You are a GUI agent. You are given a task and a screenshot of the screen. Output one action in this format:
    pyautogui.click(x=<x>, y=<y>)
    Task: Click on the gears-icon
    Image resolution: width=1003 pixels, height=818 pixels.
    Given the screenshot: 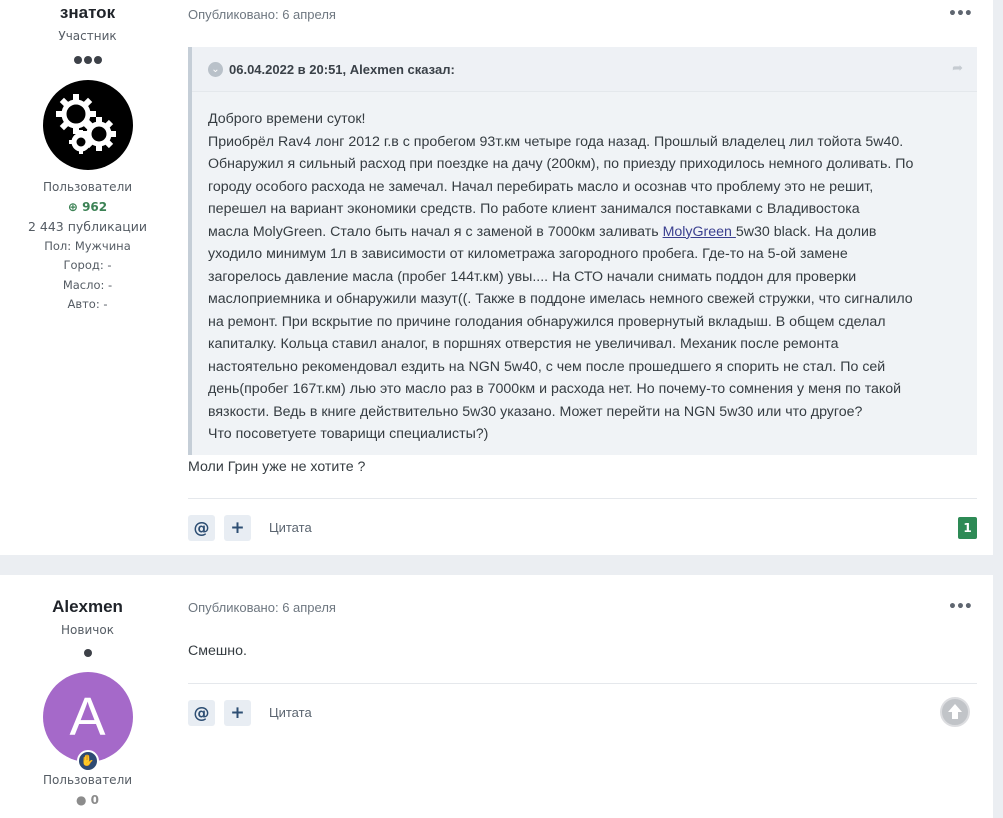 What is the action you would take?
    pyautogui.click(x=85, y=124)
    